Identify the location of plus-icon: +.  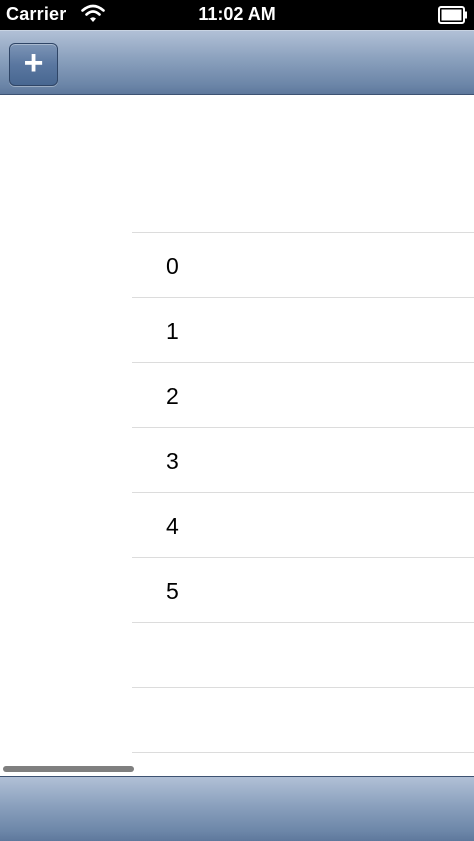
(33, 63).